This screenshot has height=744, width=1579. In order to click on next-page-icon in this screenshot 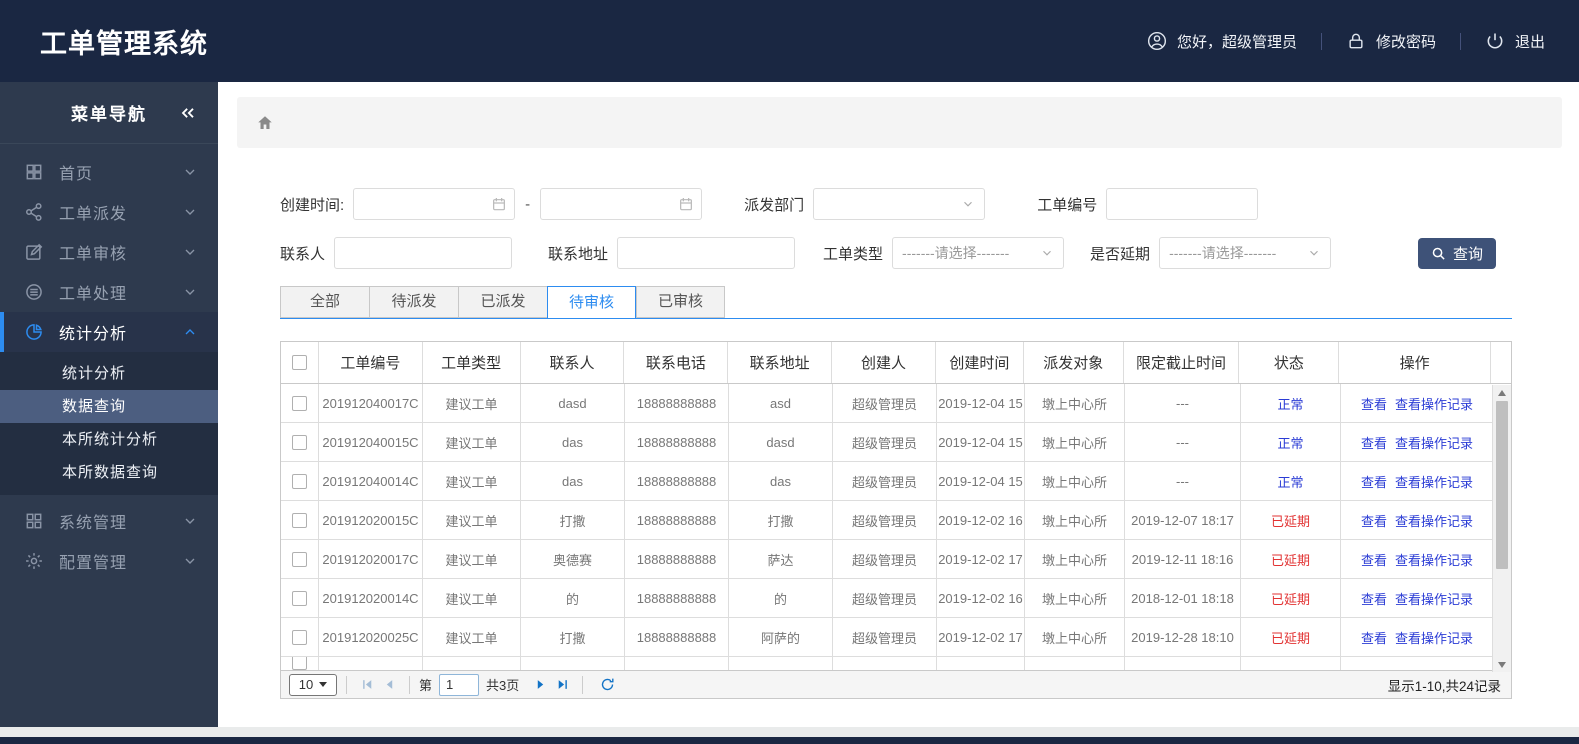, I will do `click(540, 685)`.